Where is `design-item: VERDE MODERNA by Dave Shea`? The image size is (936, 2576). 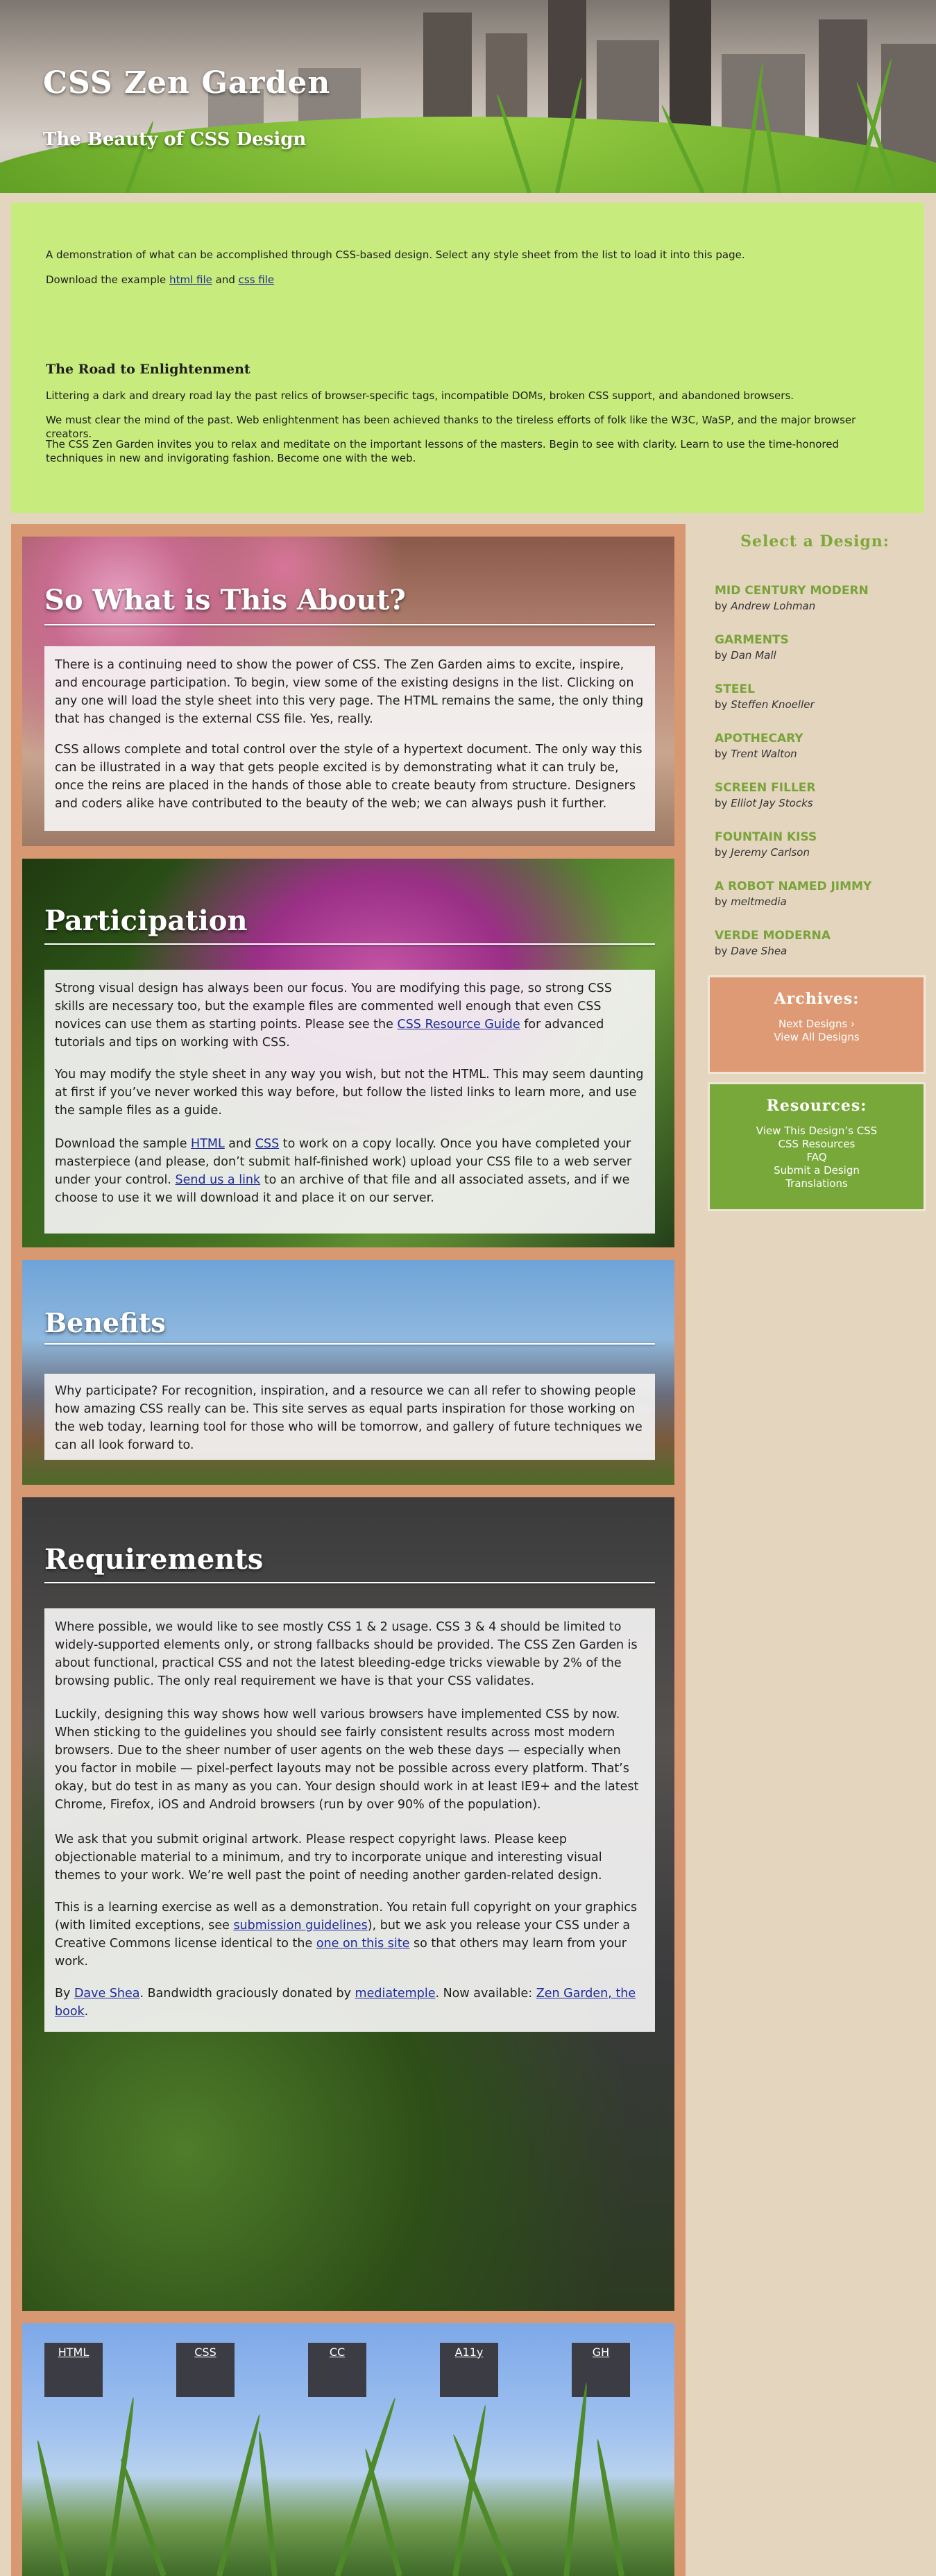 design-item: VERDE MODERNA by Dave Shea is located at coordinates (773, 943).